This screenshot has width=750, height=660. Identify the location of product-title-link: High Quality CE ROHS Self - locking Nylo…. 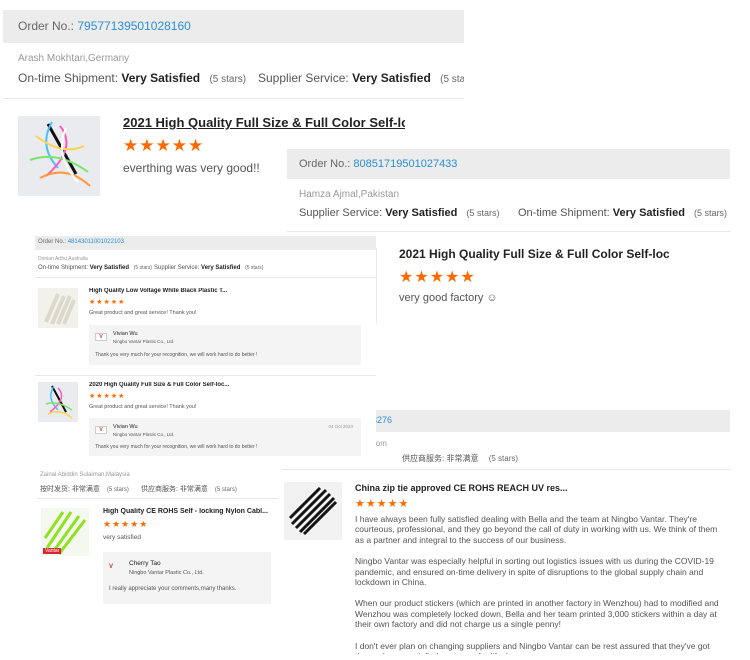
(188, 511).